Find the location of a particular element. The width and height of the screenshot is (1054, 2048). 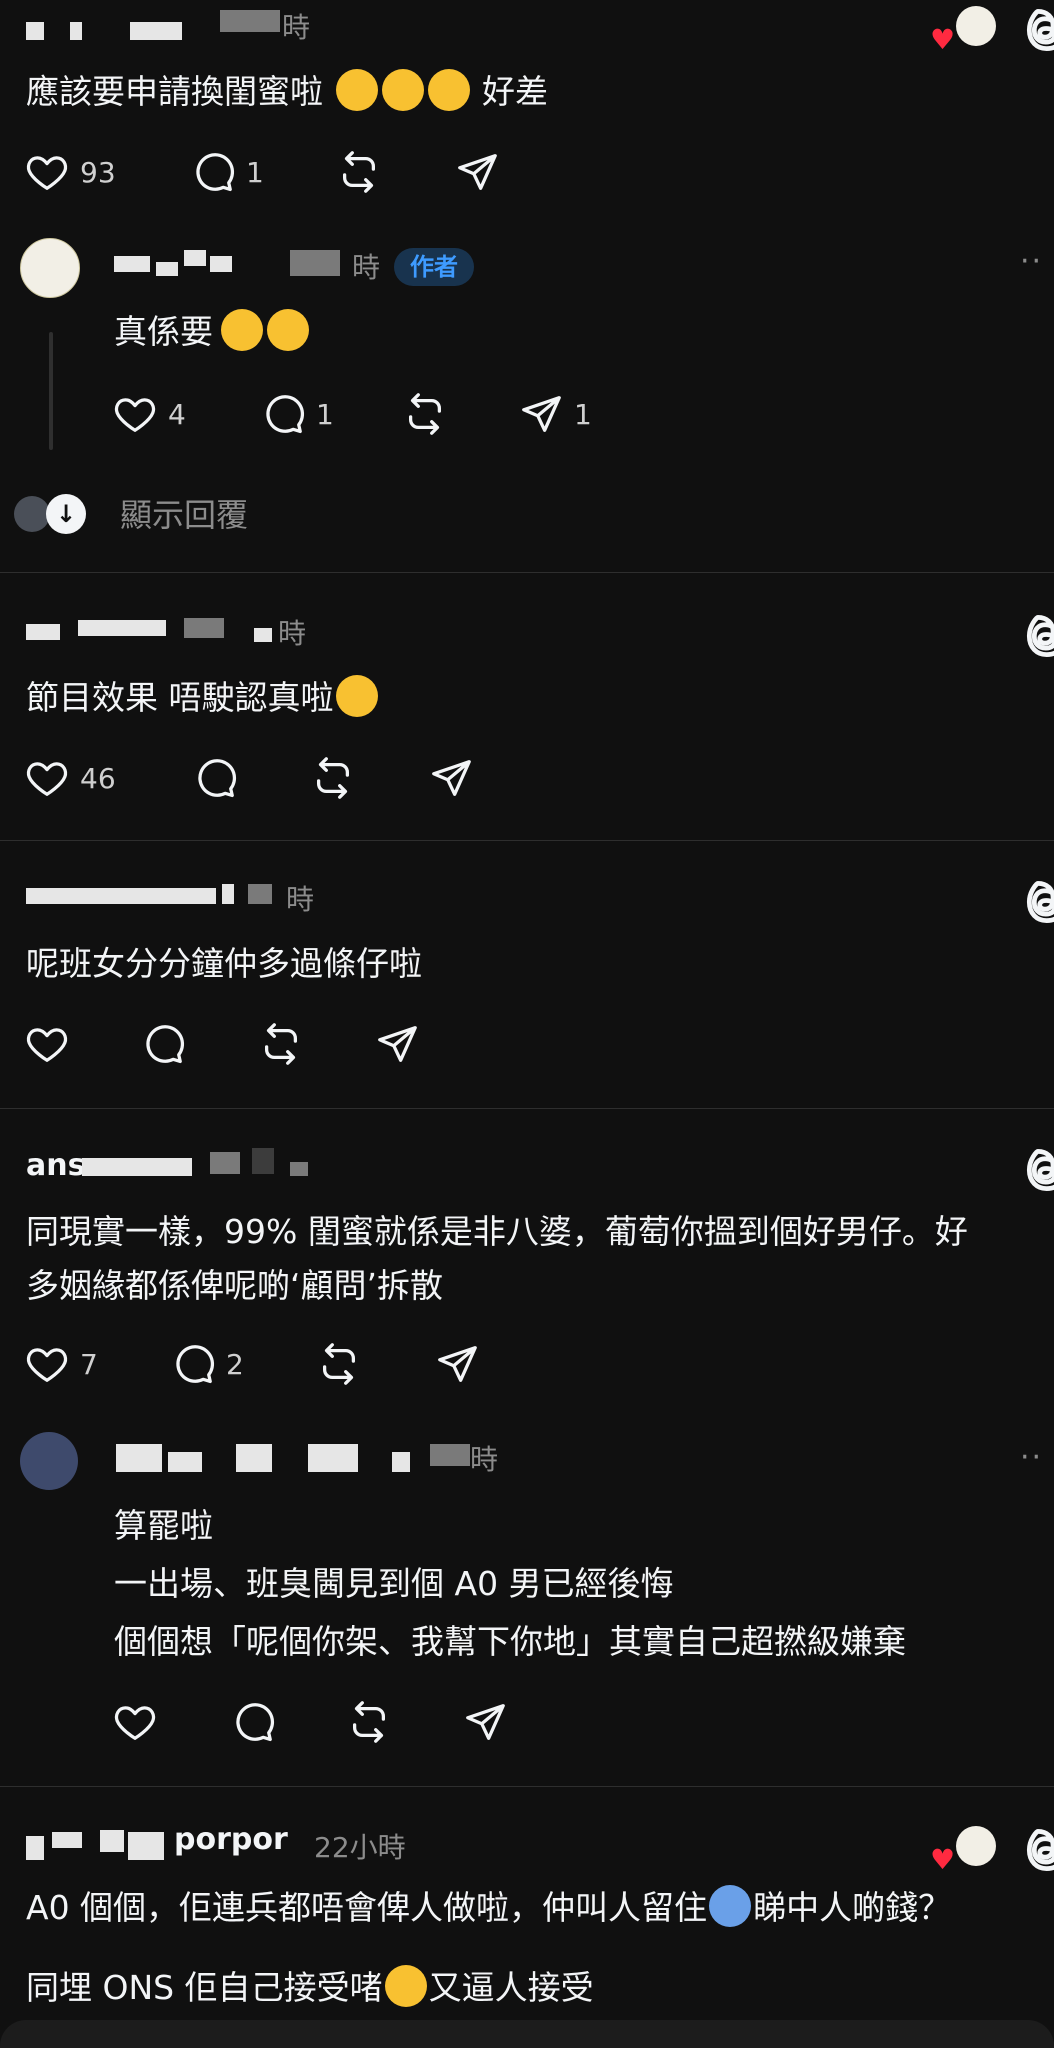

bottom-sheet-edge is located at coordinates (527, 2034).